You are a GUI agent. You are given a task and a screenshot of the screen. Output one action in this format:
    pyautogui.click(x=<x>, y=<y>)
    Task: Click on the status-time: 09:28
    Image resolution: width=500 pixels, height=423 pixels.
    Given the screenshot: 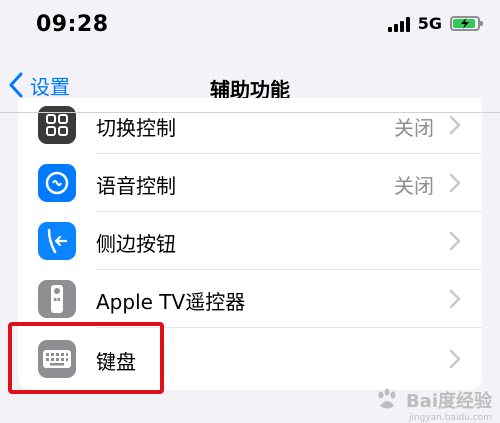 What is the action you would take?
    pyautogui.click(x=72, y=24)
    